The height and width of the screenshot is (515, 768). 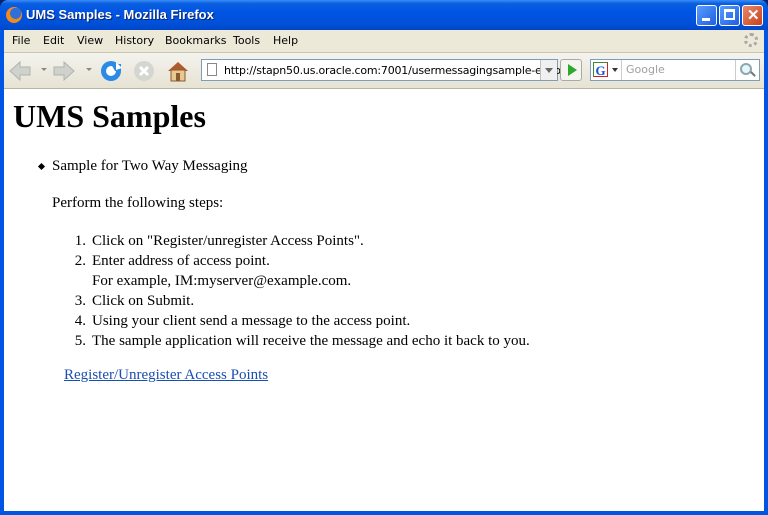 I want to click on window-title: UMS Samples - Mozilla Firefox, so click(x=120, y=14).